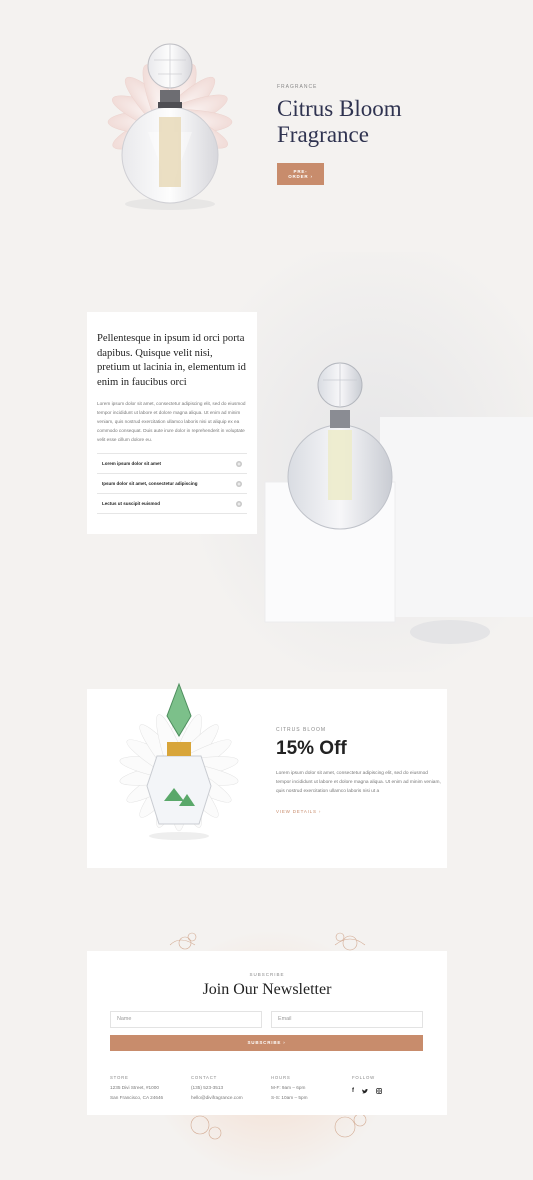 The image size is (533, 1180). I want to click on hours-heading: HOURS, so click(281, 1077).